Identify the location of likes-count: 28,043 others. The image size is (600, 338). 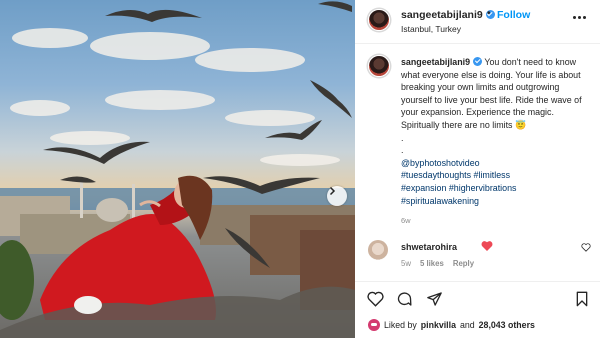
(507, 325).